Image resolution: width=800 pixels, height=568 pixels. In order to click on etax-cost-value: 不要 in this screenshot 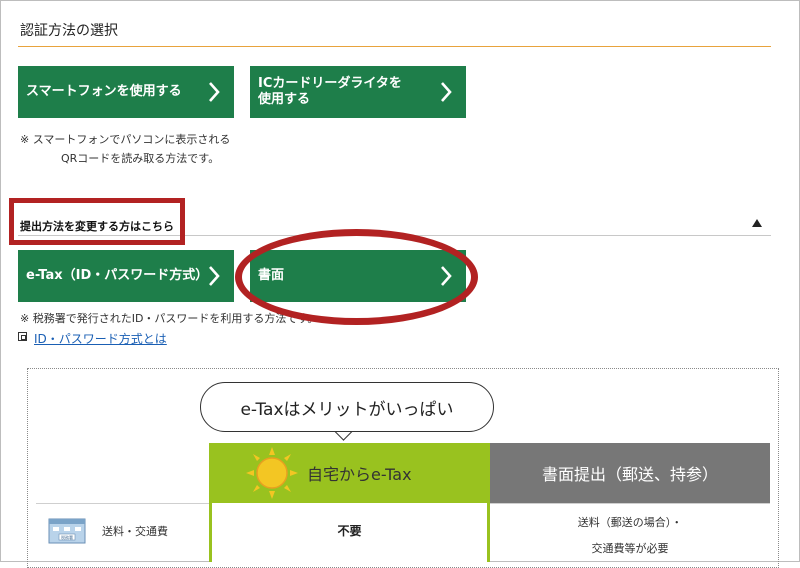, I will do `click(349, 531)`.